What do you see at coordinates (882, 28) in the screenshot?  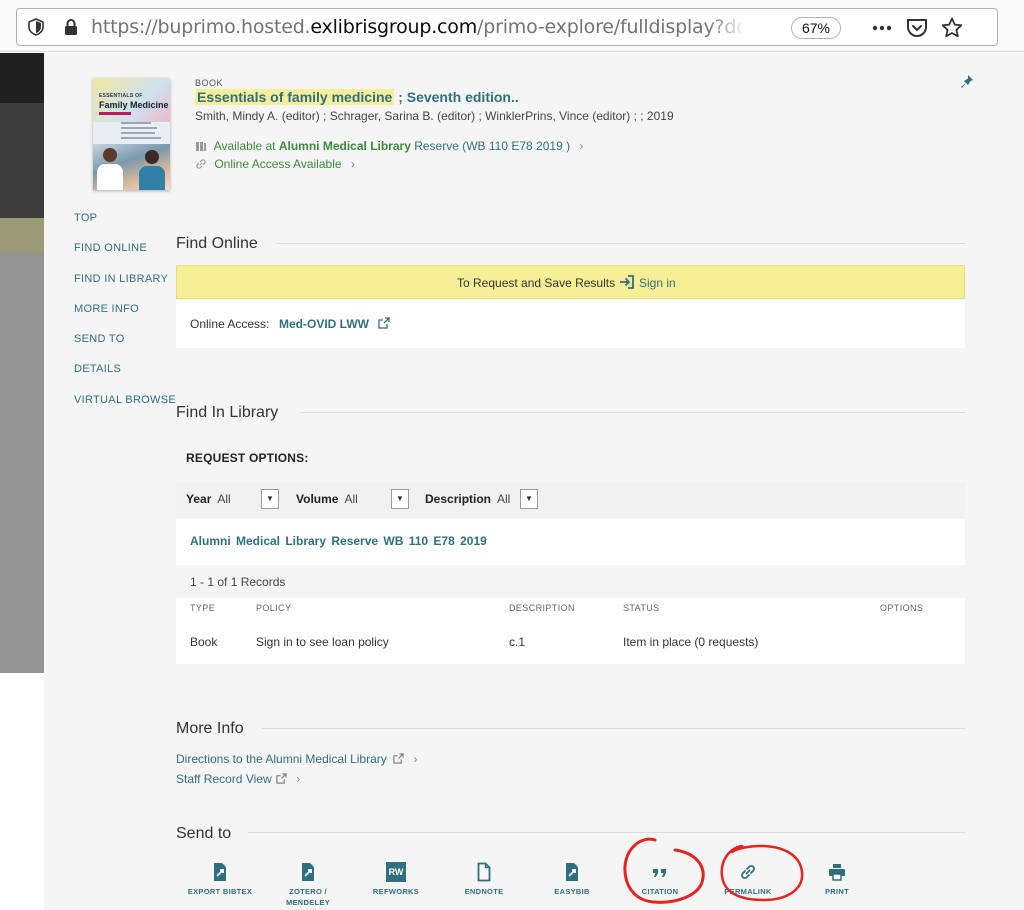 I see `page-actions-icon` at bounding box center [882, 28].